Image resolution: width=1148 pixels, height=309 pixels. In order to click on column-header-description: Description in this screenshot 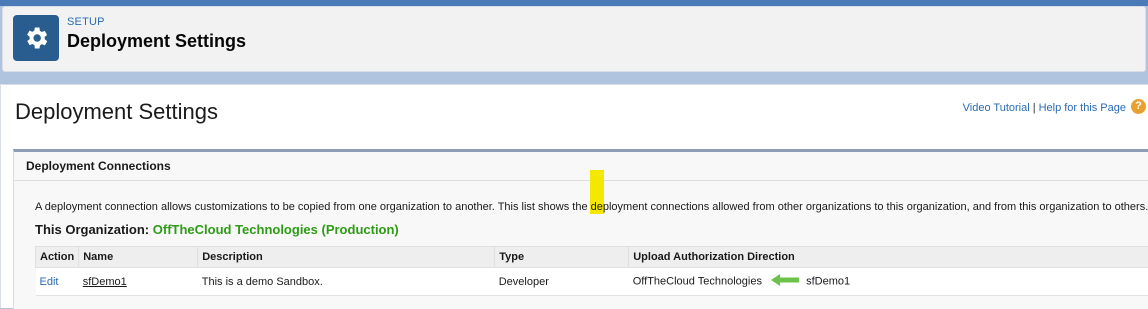, I will do `click(346, 257)`.